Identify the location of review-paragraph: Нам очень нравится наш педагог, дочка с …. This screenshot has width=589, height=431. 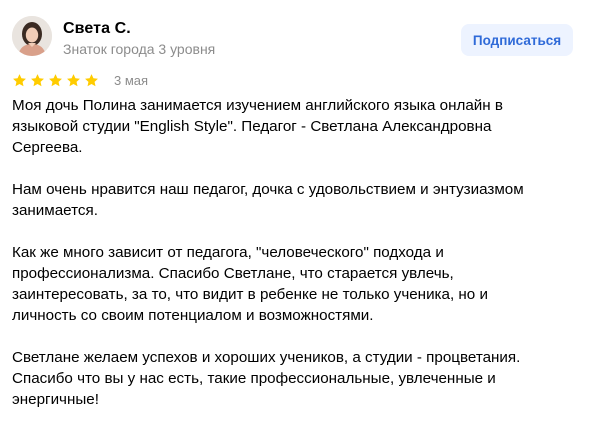
(268, 200).